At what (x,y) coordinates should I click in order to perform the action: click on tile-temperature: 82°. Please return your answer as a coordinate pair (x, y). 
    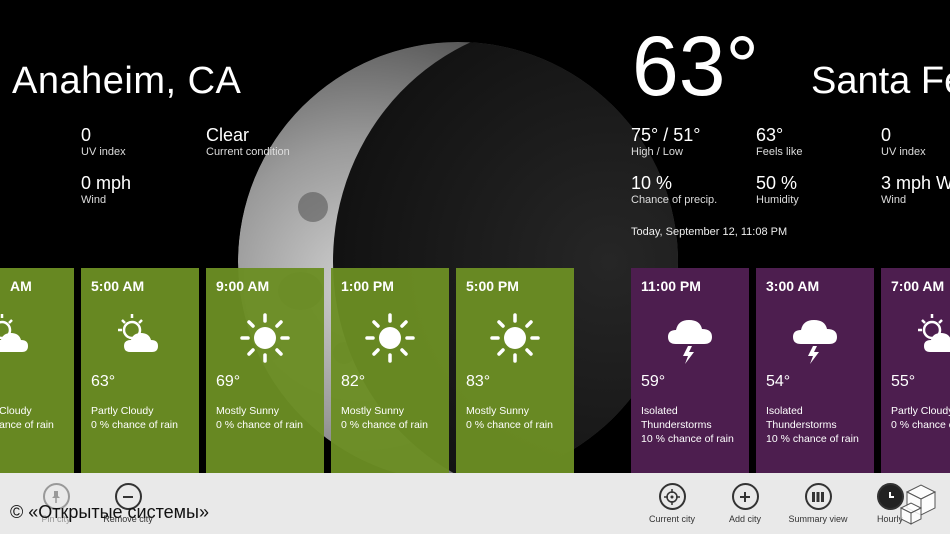
    Looking at the image, I should click on (353, 381).